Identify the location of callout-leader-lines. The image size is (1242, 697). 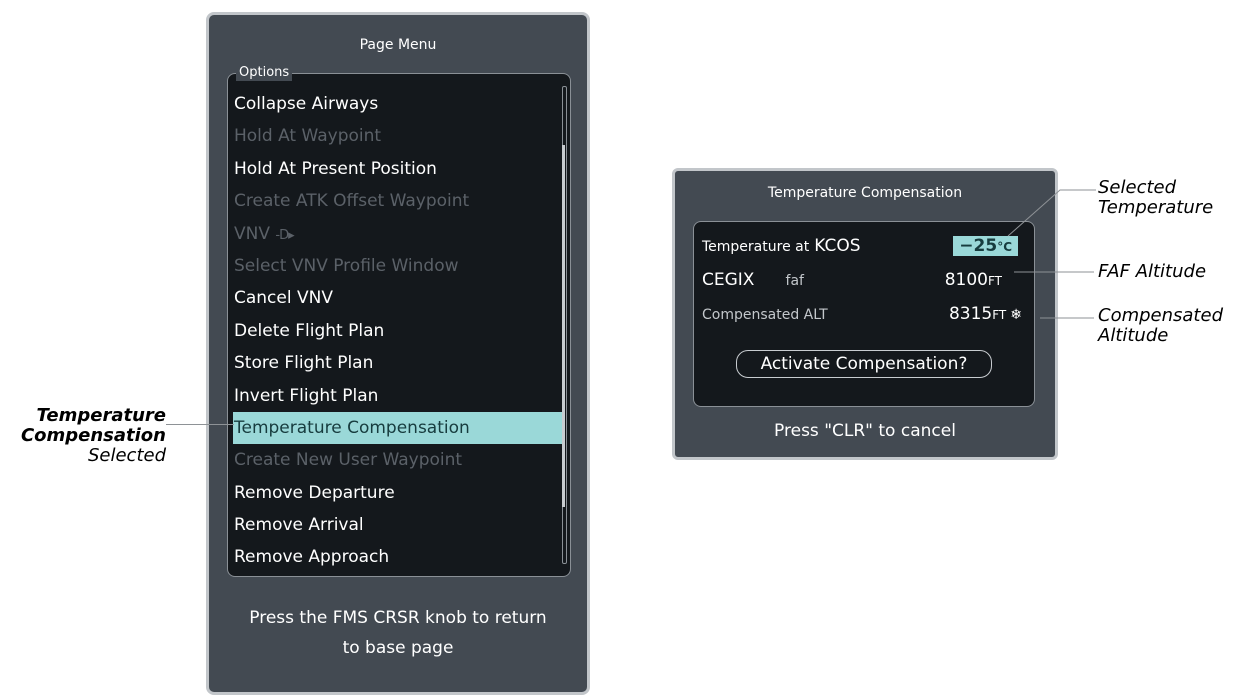
(1051, 254).